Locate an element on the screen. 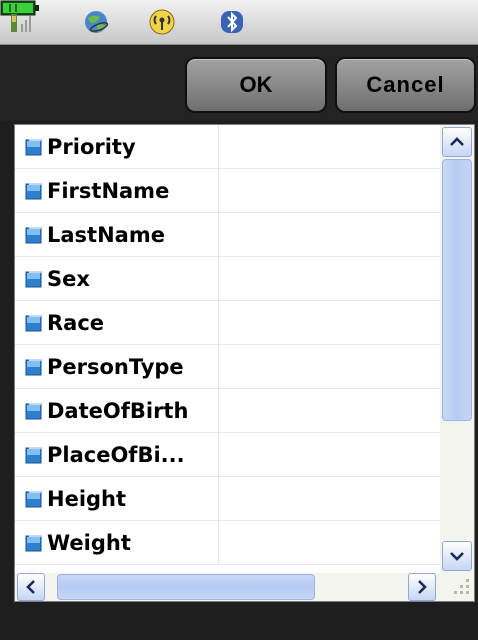 The width and height of the screenshot is (478, 640). bottom-bar is located at coordinates (239, 622).